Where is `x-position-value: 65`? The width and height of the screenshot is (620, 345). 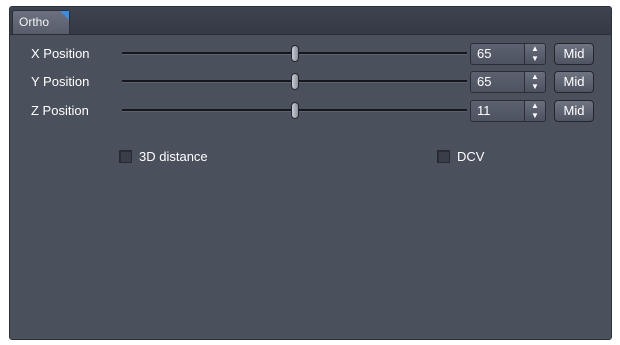 x-position-value: 65 is located at coordinates (497, 54).